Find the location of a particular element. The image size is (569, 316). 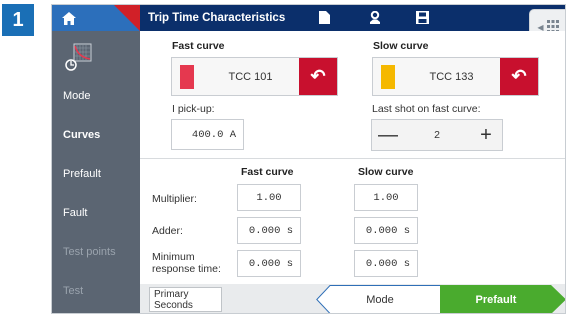

multiplier-label: Multiplier: is located at coordinates (174, 199).